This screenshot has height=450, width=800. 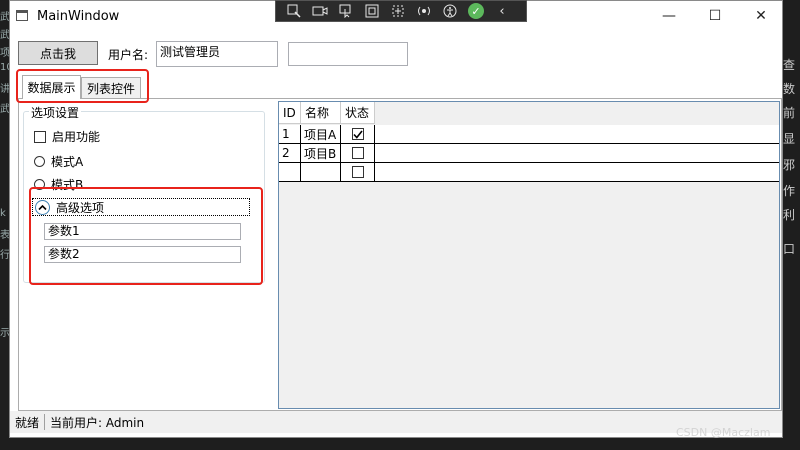 I want to click on status-text: 就绪, so click(x=27, y=422).